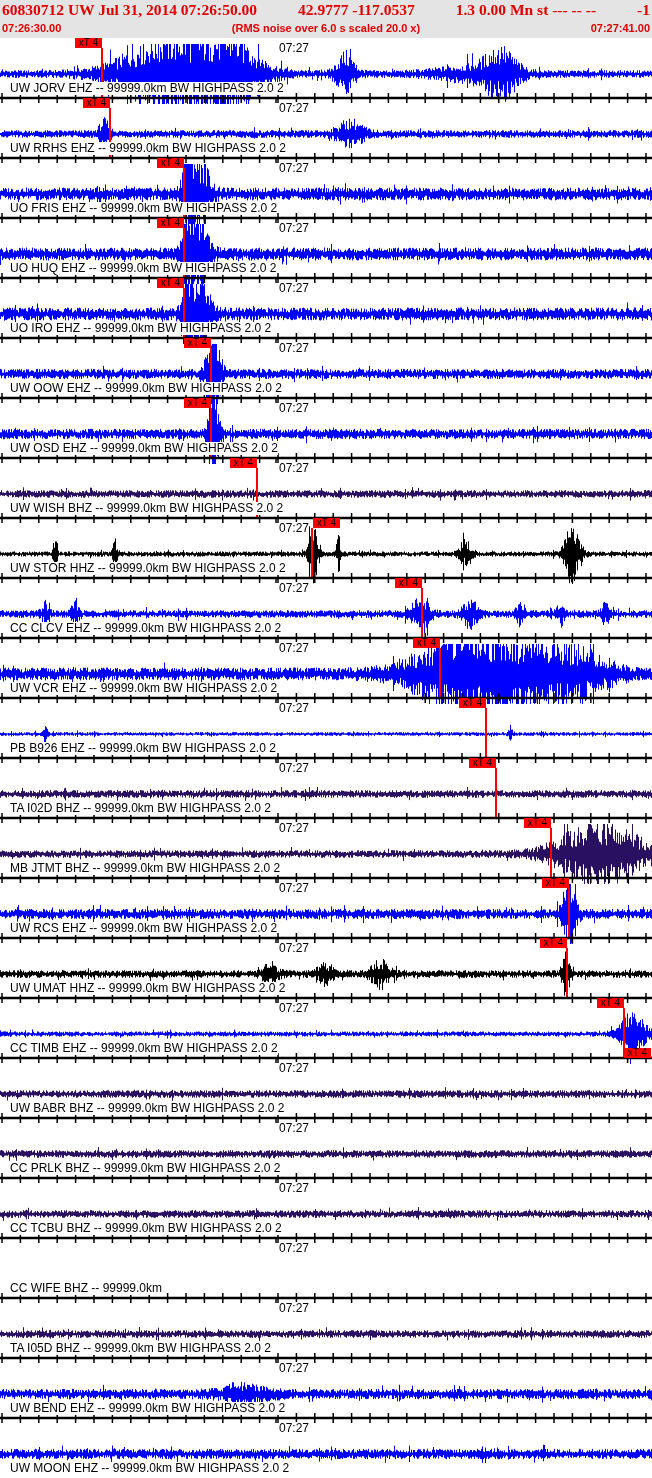 This screenshot has height=1478, width=652. What do you see at coordinates (147, 88) in the screenshot?
I see `station-label: UW JORV EHZ -- 99999.0km BW HIGHPASS 2.0 2` at bounding box center [147, 88].